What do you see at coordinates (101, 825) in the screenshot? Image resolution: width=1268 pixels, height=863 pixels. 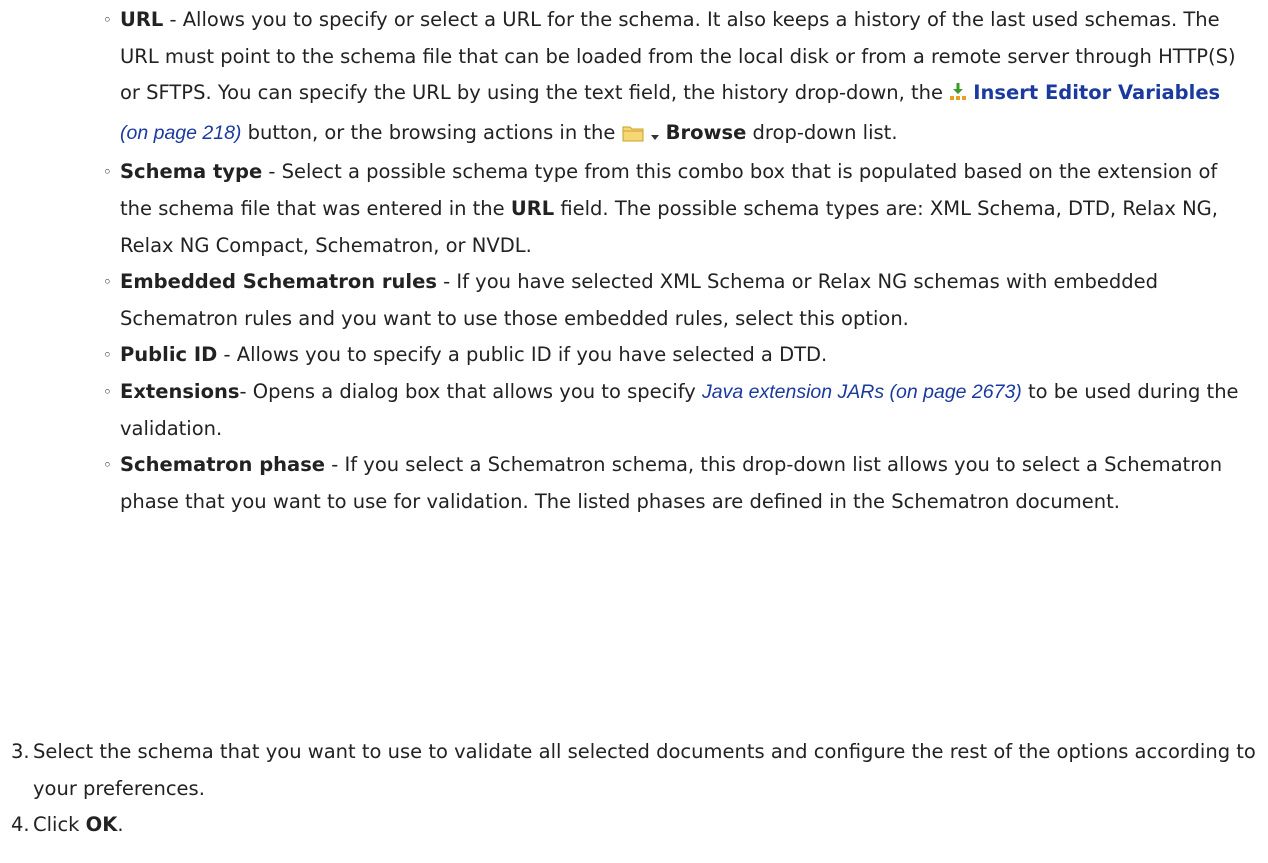 I see `ok-term: OK` at bounding box center [101, 825].